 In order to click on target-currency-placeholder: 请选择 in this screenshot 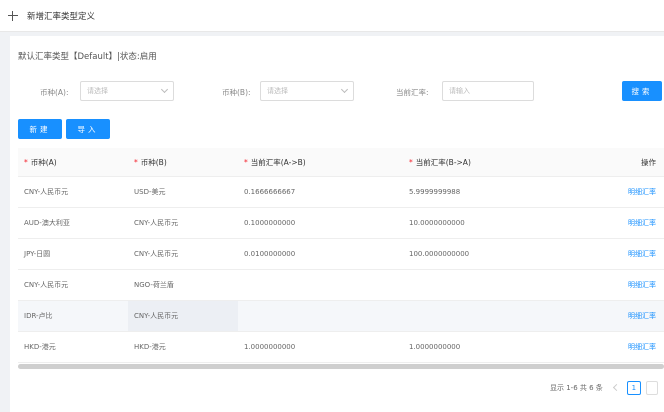, I will do `click(277, 91)`.